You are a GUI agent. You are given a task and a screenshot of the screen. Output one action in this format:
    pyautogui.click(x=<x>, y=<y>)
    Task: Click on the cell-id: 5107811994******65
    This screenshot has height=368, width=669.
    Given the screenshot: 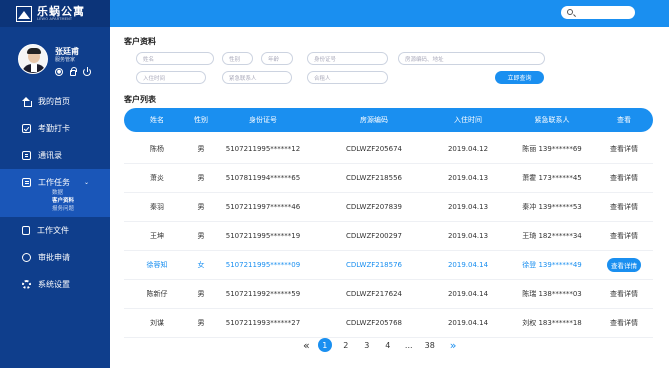 What is the action you would take?
    pyautogui.click(x=263, y=178)
    